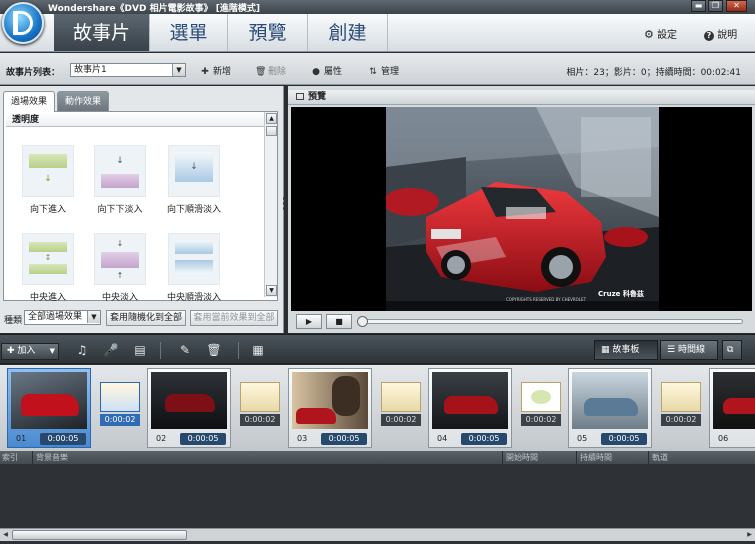 This screenshot has height=544, width=755. What do you see at coordinates (300, 96) in the screenshot?
I see `preview-icon` at bounding box center [300, 96].